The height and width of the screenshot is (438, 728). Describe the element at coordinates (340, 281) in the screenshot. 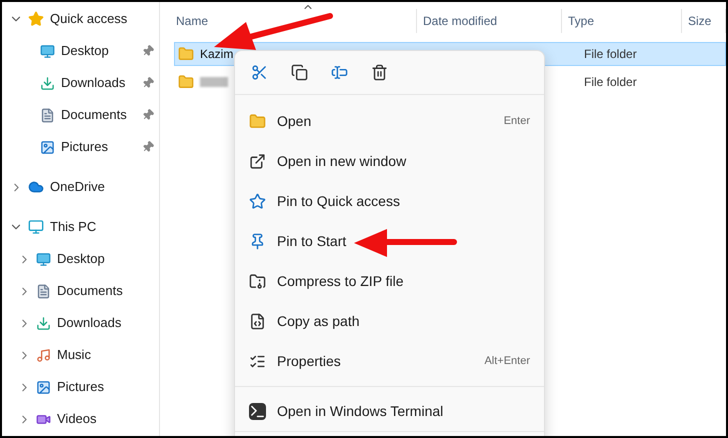

I see `menu-item-label: Compress to ZIP file` at that location.